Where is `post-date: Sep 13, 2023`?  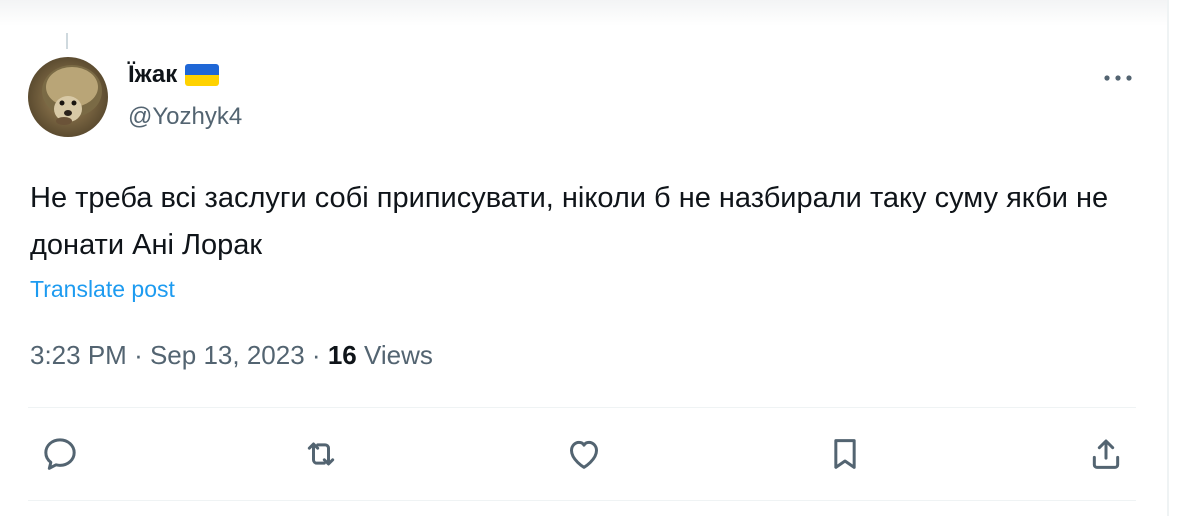 post-date: Sep 13, 2023 is located at coordinates (227, 355).